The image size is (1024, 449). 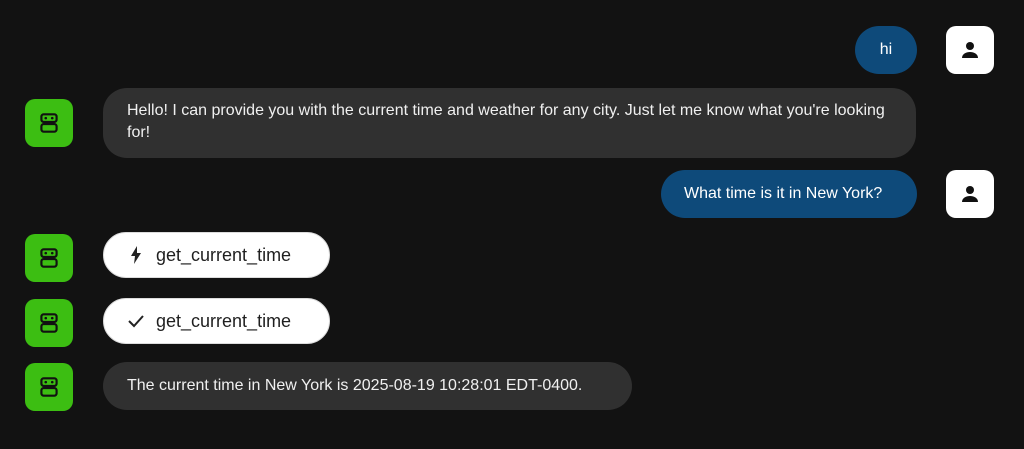 What do you see at coordinates (136, 255) in the screenshot?
I see `bolt-icon` at bounding box center [136, 255].